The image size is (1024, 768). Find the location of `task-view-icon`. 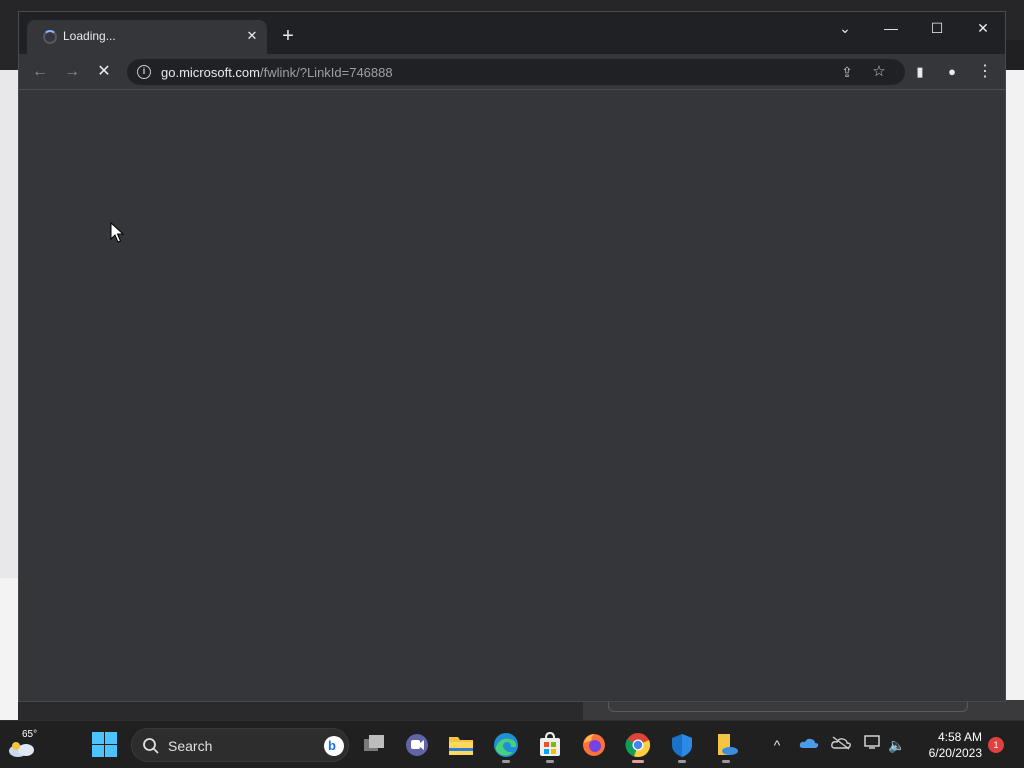

task-view-icon is located at coordinates (374, 743).